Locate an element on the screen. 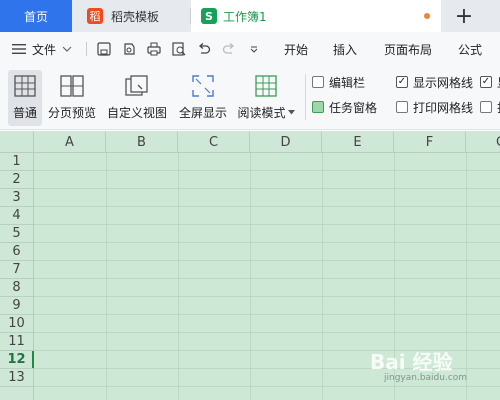  column-header: D is located at coordinates (286, 142).